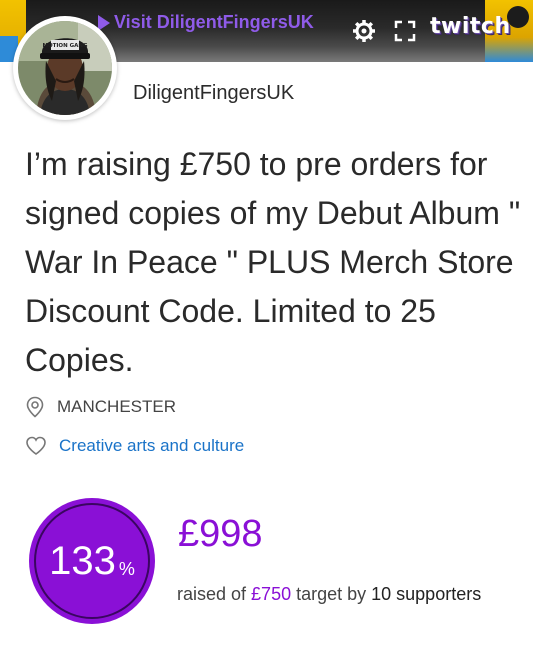 The height and width of the screenshot is (660, 533). Describe the element at coordinates (426, 594) in the screenshot. I see `supporters-count: 10 supporters` at that location.